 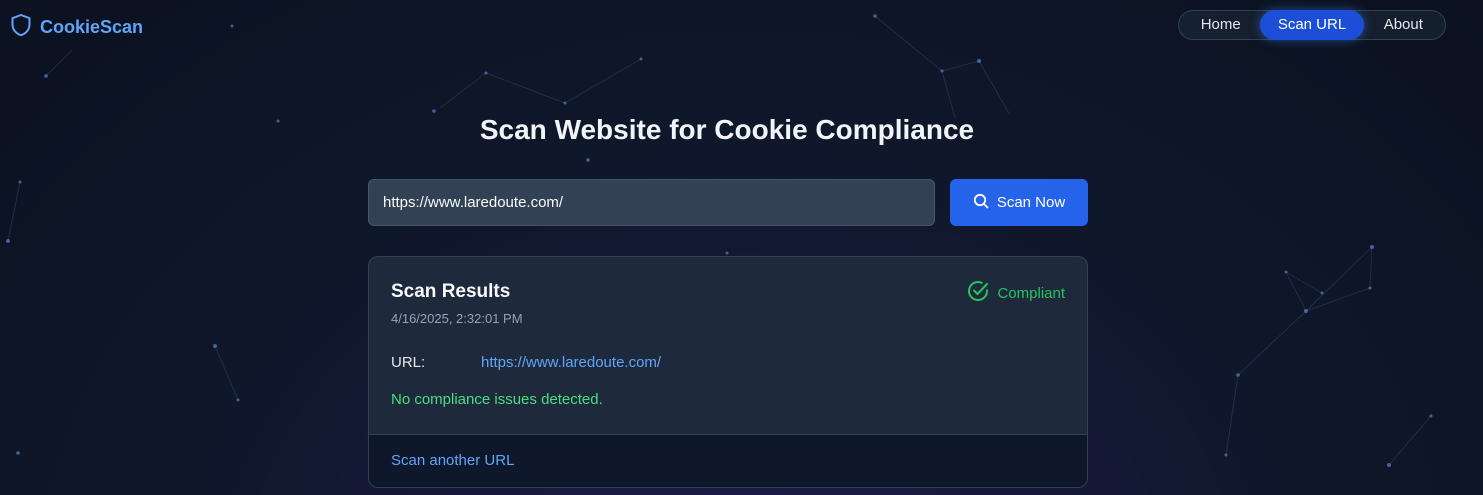 What do you see at coordinates (452, 460) in the screenshot?
I see `scan-another-url-link: Scan another URL` at bounding box center [452, 460].